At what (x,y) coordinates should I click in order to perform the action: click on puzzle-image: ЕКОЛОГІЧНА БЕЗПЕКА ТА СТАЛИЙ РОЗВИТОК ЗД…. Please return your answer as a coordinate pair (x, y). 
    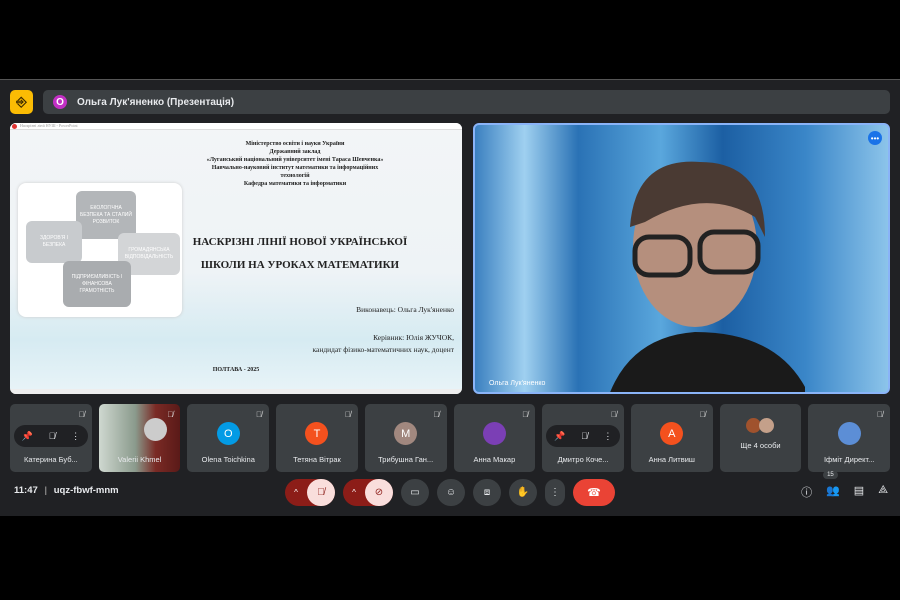
    Looking at the image, I should click on (100, 250).